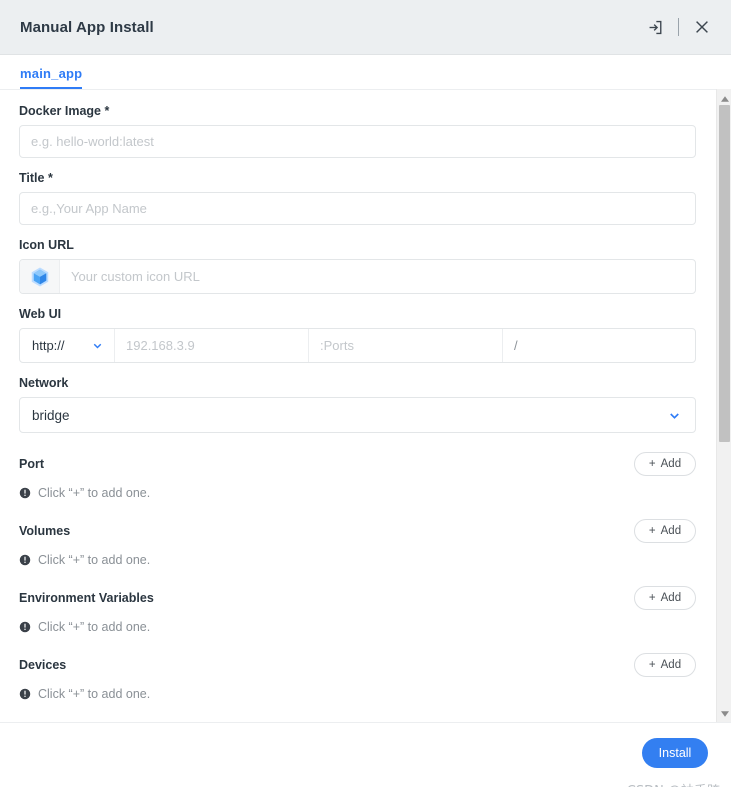  What do you see at coordinates (406, 345) in the screenshot?
I see `web-ui-ports-input: :Ports` at bounding box center [406, 345].